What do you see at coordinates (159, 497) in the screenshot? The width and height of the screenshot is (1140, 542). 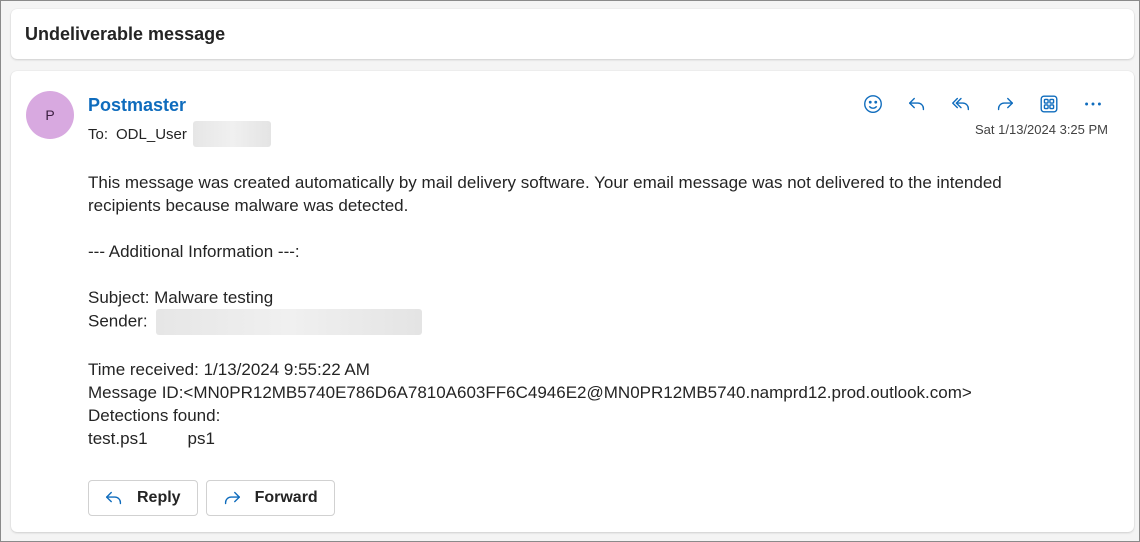 I see `reply-button-label: Reply` at bounding box center [159, 497].